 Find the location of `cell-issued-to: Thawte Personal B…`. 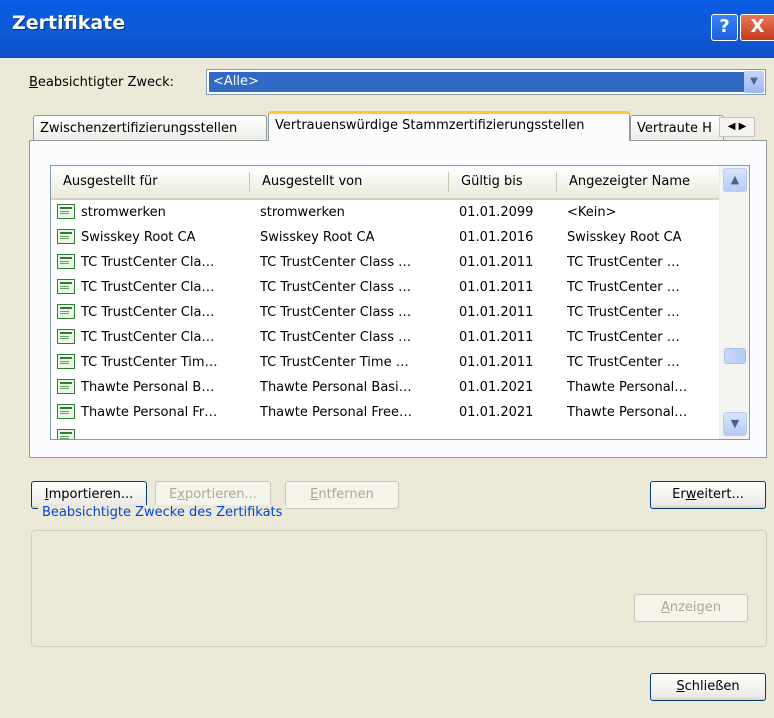

cell-issued-to: Thawte Personal B… is located at coordinates (148, 387).